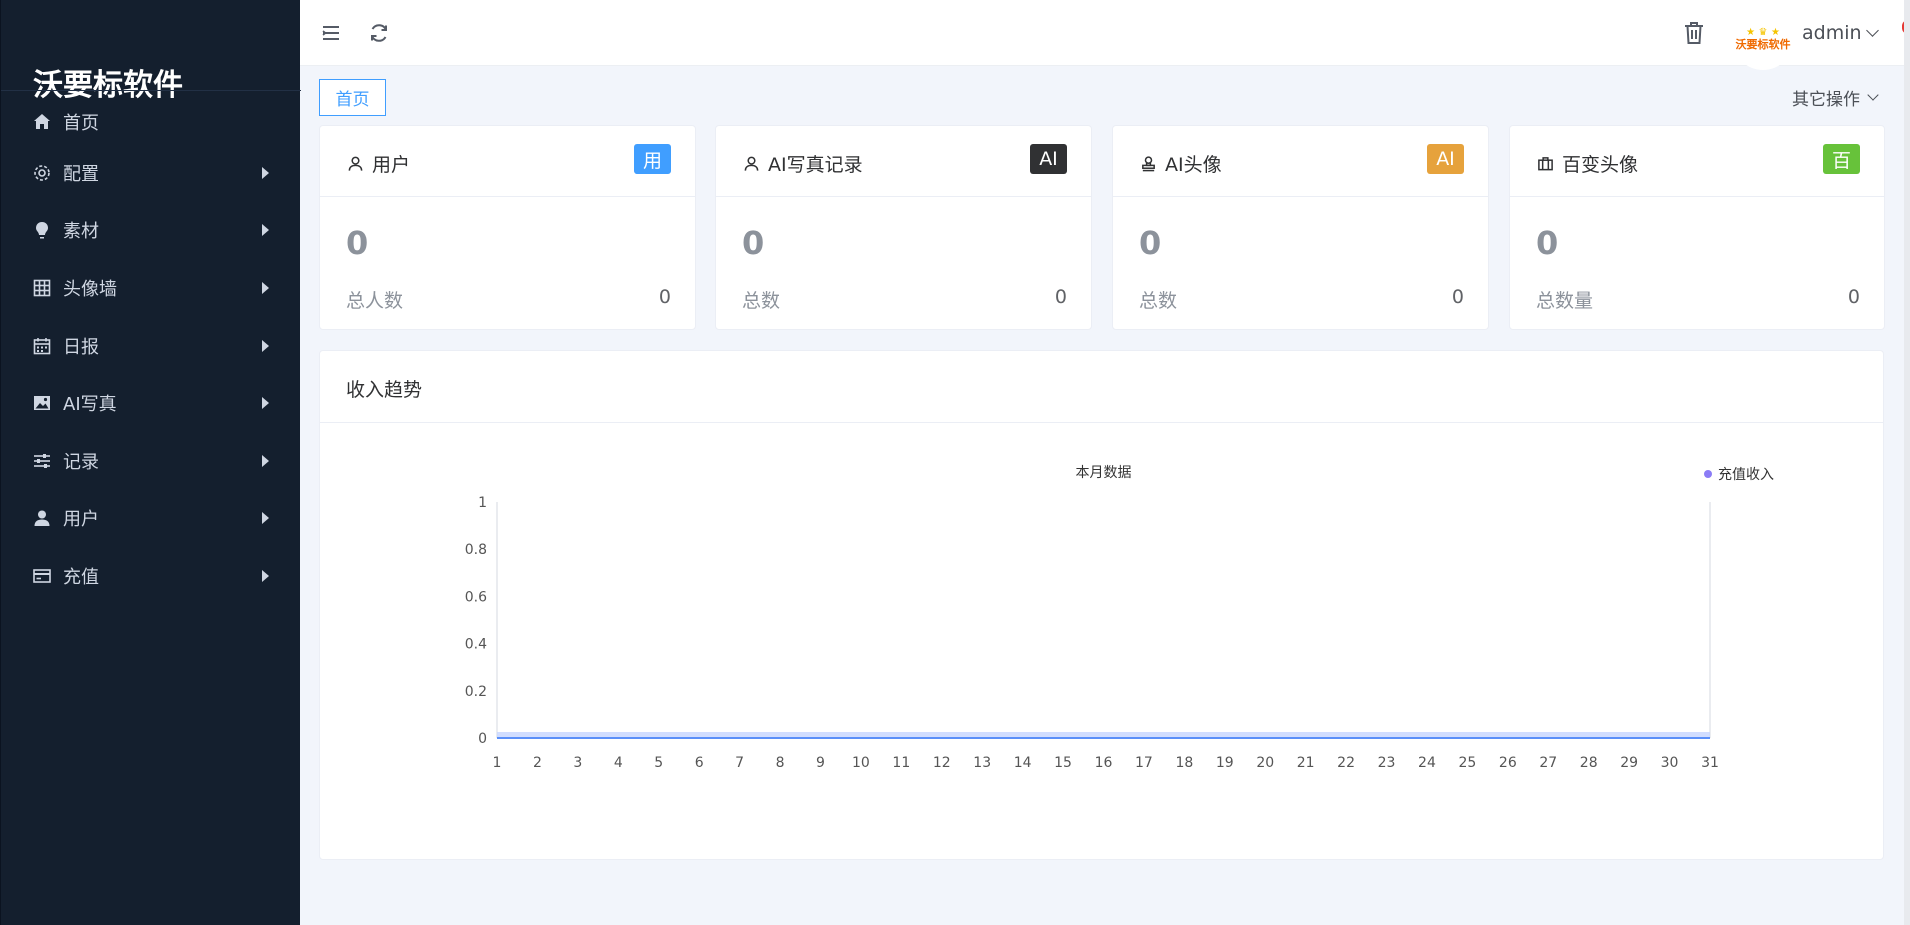  Describe the element at coordinates (379, 33) in the screenshot. I see `refresh-icon` at that location.